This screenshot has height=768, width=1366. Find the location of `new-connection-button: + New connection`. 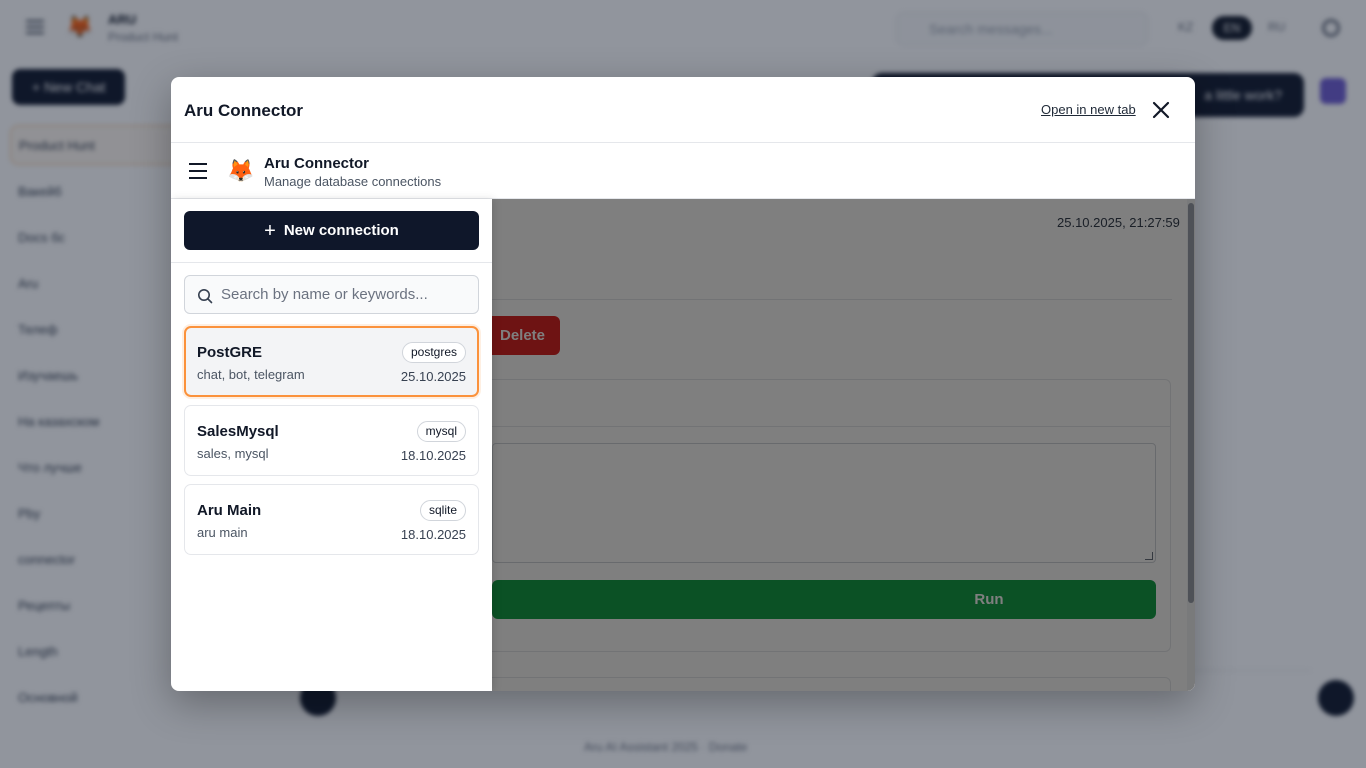

new-connection-button: + New connection is located at coordinates (331, 230).